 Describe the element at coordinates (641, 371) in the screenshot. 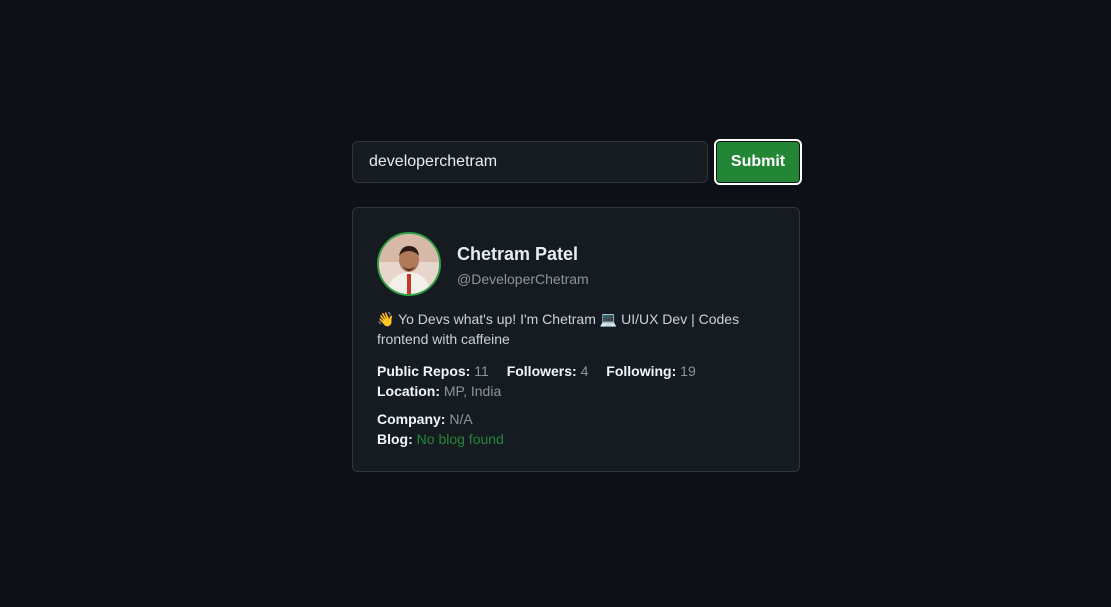

I see `following-label: Following:` at that location.